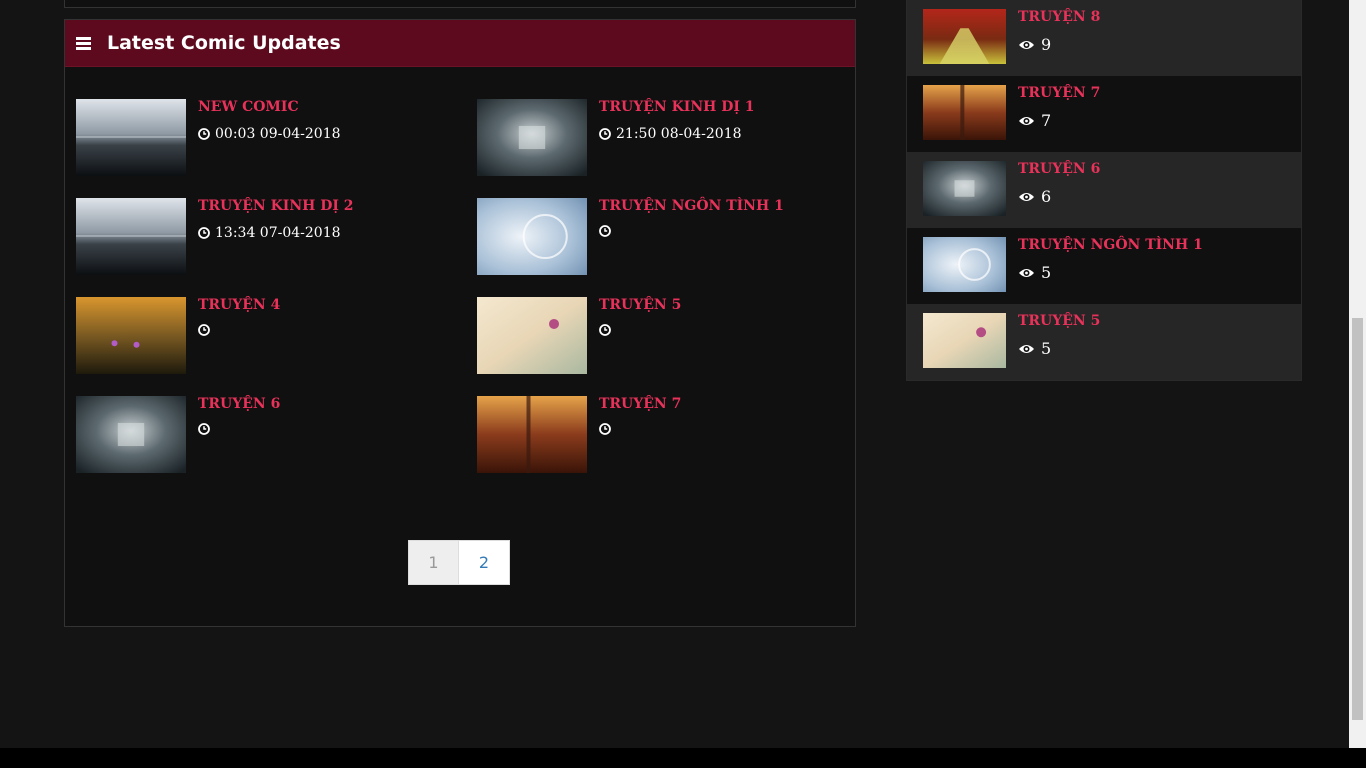 The image size is (1366, 768). I want to click on comic-update-time: 00:03 09-04-2018, so click(269, 134).